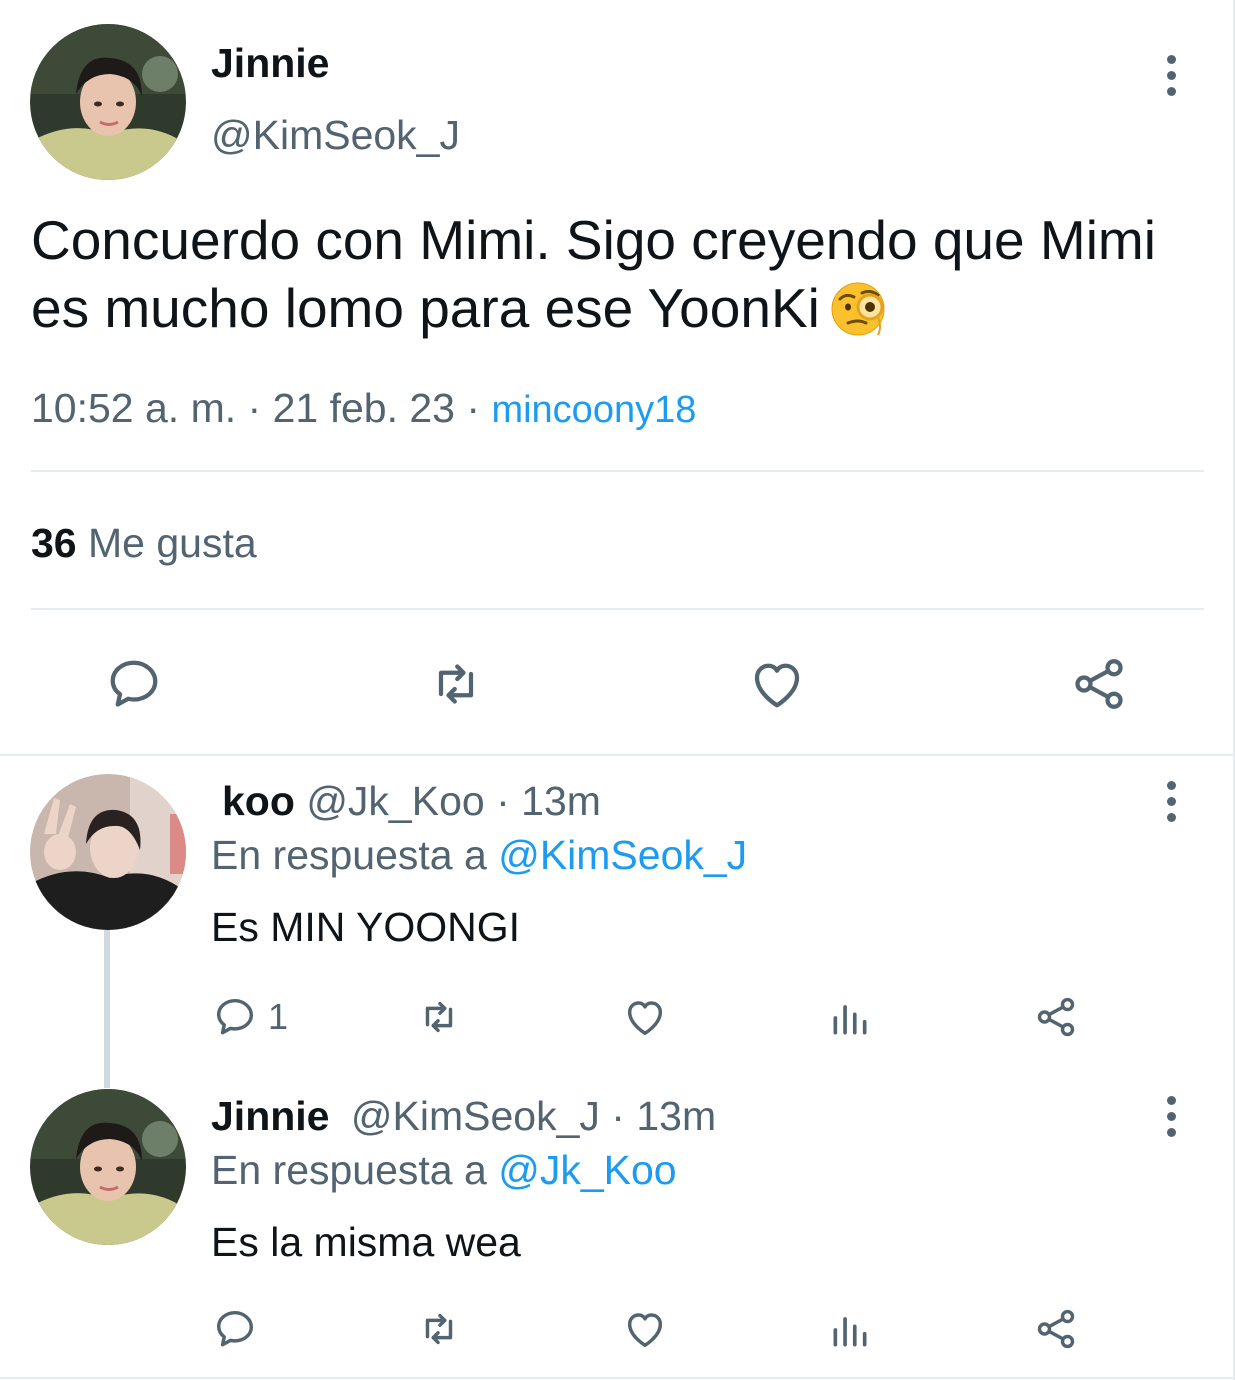  What do you see at coordinates (258, 801) in the screenshot?
I see `reply-author-name: koo` at bounding box center [258, 801].